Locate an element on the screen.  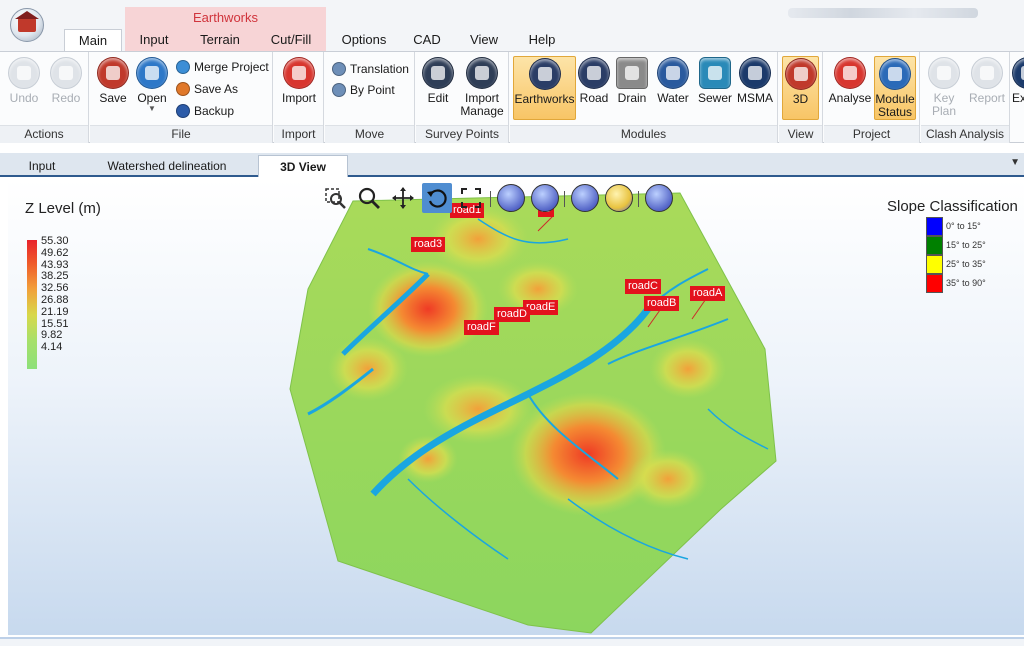
save-button: Save is located at coordinates (113, 81).